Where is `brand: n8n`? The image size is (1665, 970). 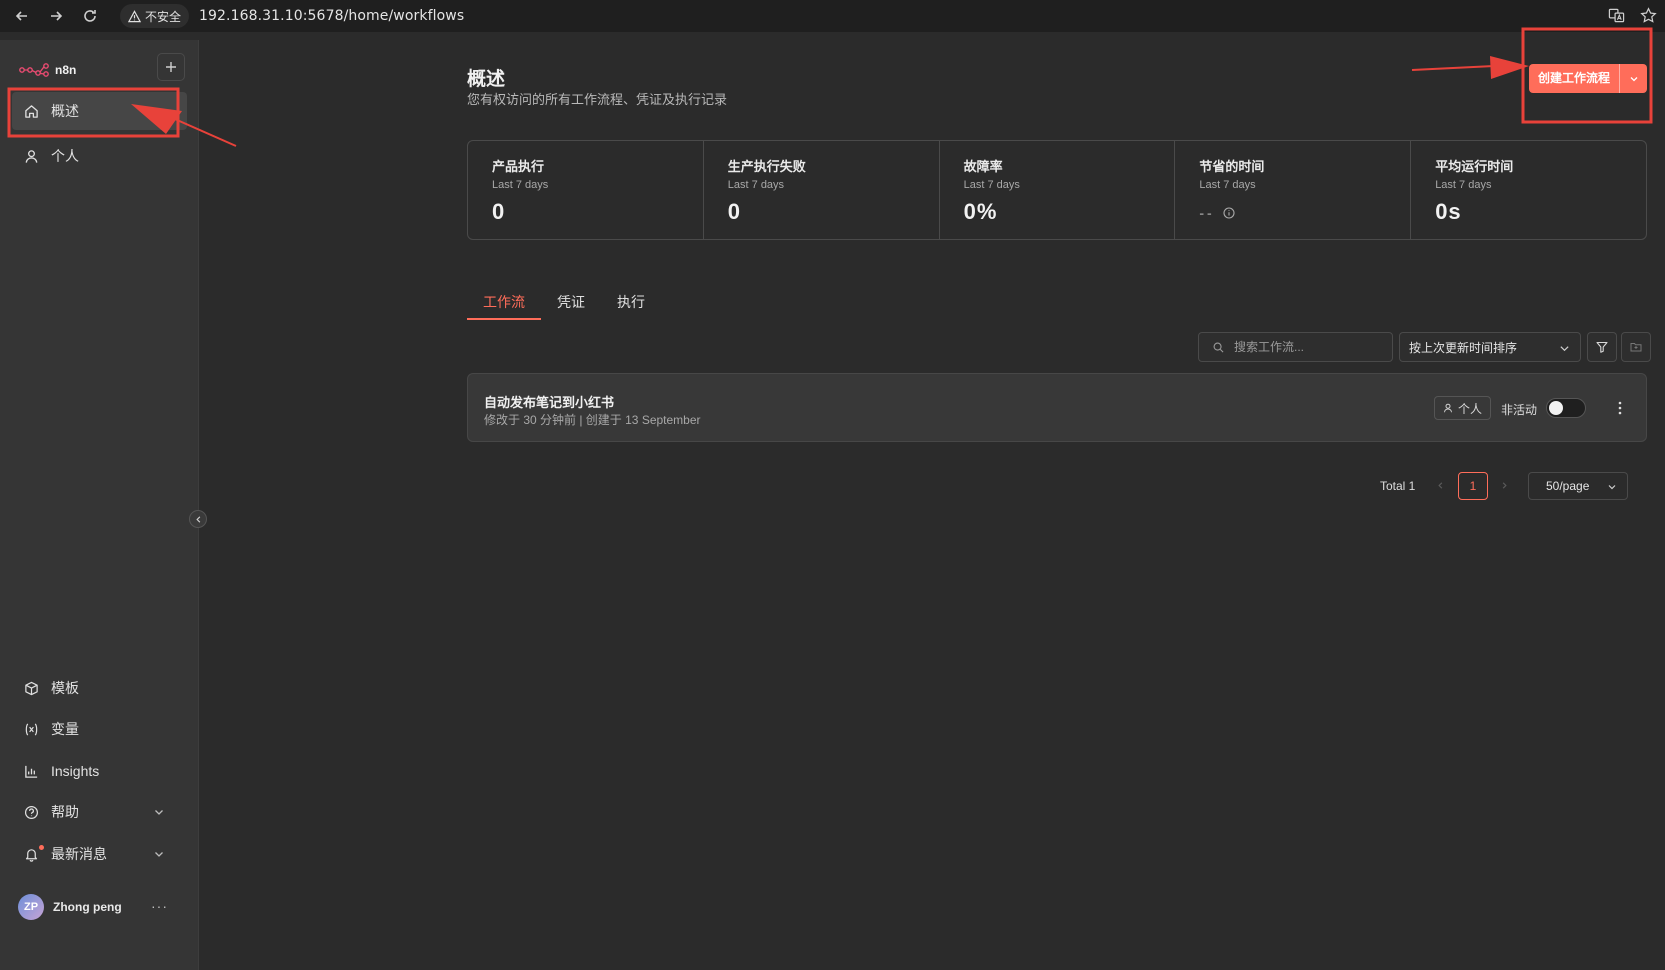
brand: n8n is located at coordinates (47, 70).